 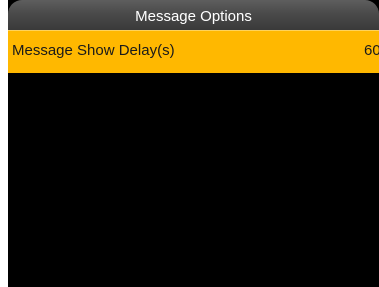 What do you see at coordinates (371, 50) in the screenshot?
I see `menu-item-value: 60` at bounding box center [371, 50].